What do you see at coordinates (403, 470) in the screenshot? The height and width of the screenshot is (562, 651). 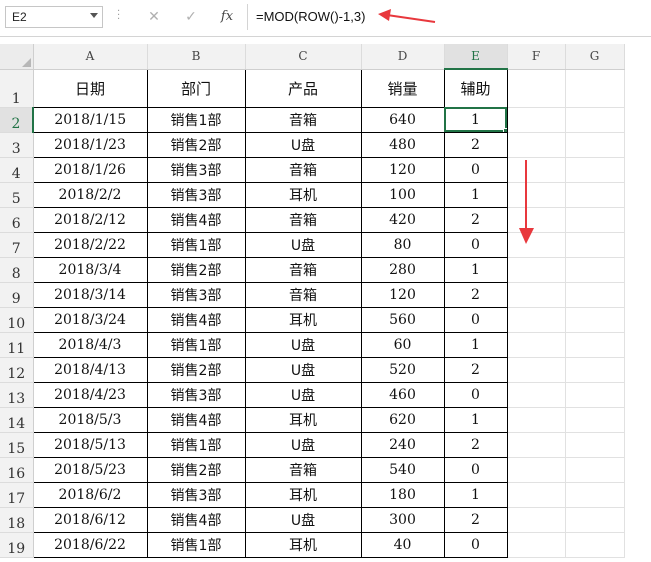 I see `data-cell: 540` at bounding box center [403, 470].